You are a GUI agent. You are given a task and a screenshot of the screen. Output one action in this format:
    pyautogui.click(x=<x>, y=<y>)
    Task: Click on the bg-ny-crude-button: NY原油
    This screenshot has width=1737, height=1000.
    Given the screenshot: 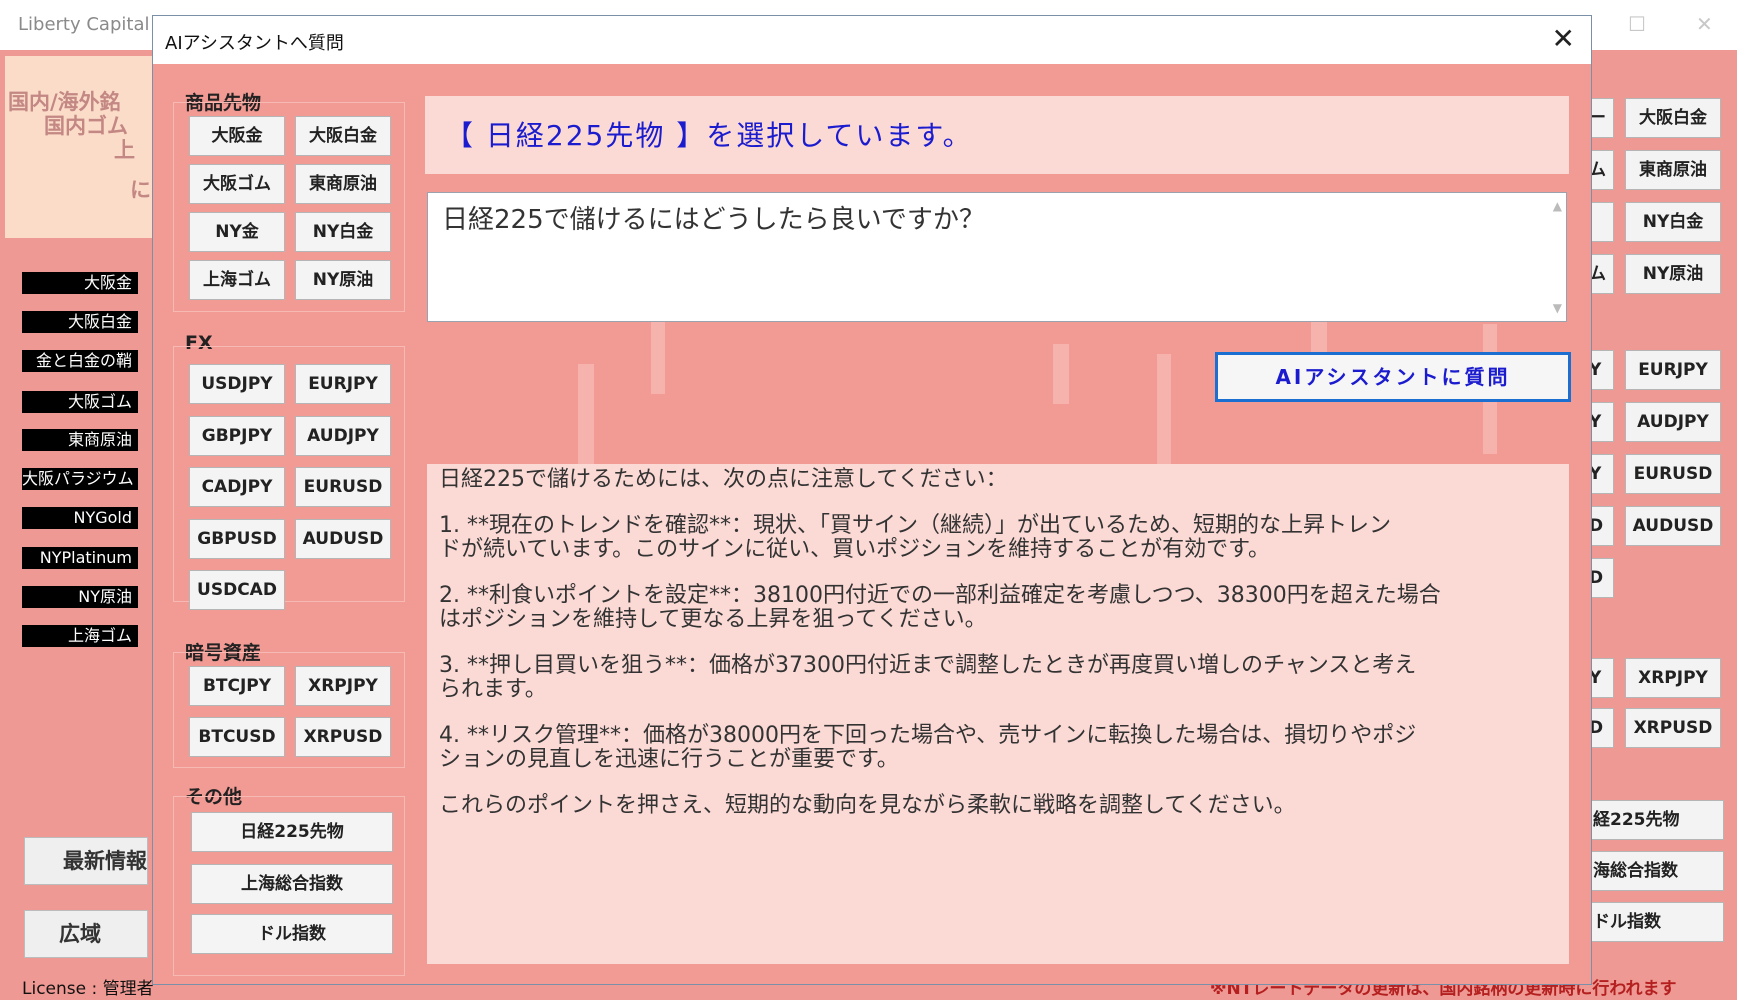 What is the action you would take?
    pyautogui.click(x=1673, y=274)
    